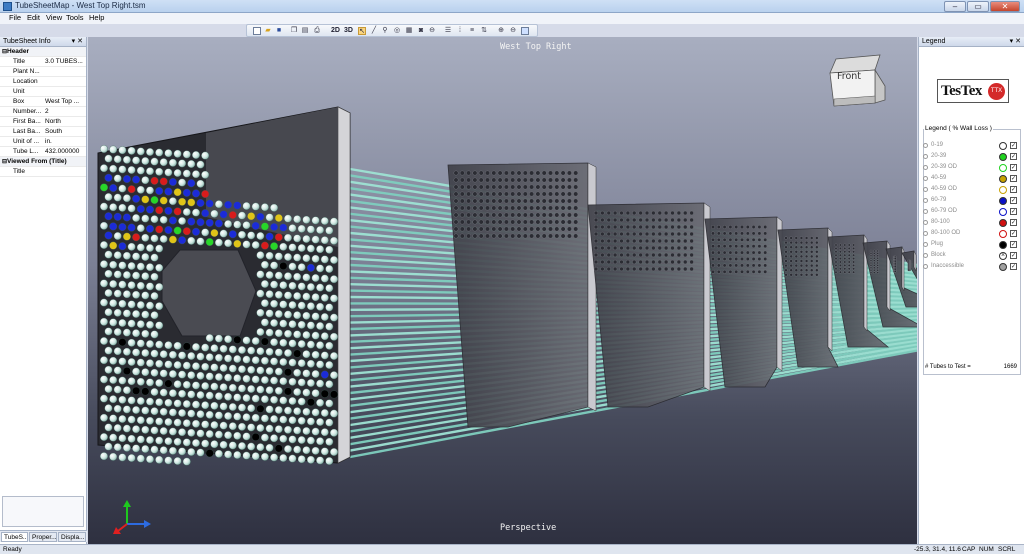  What do you see at coordinates (970, 146) in the screenshot?
I see `legend-item: 0-19 ✓` at bounding box center [970, 146].